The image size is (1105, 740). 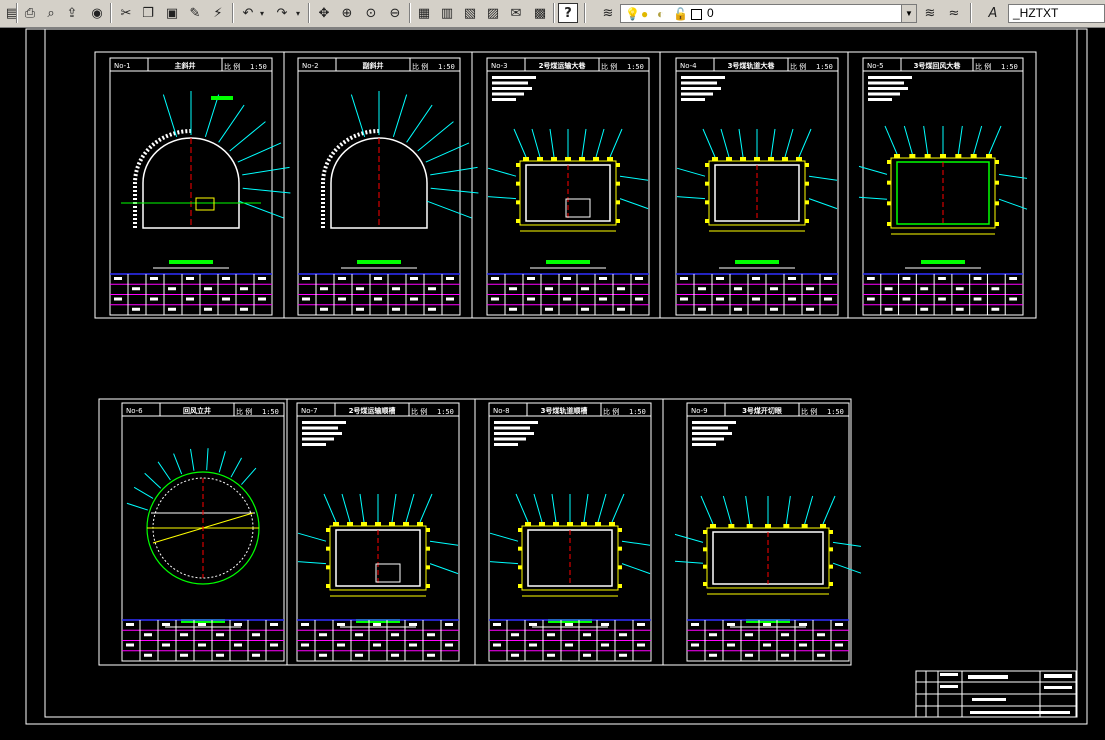 I want to click on layer-previous-icon: ≈, so click(x=954, y=13).